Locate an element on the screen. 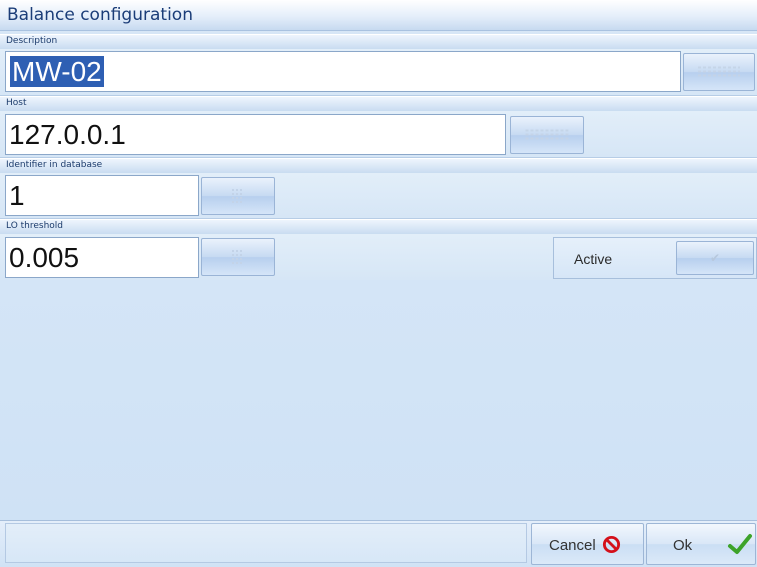  ok-label: Ok is located at coordinates (683, 545).